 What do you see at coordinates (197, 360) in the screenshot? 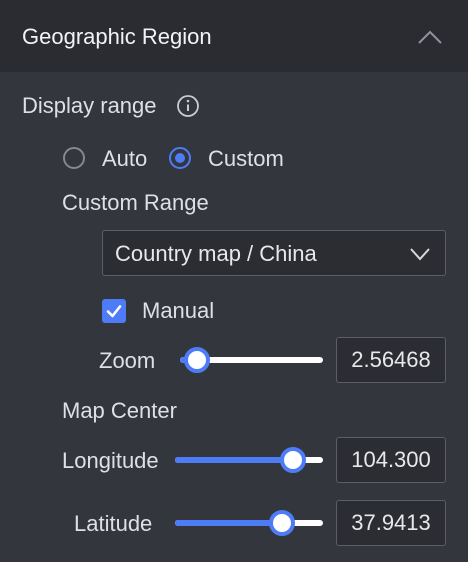
I see `zoom-slider-thumb` at bounding box center [197, 360].